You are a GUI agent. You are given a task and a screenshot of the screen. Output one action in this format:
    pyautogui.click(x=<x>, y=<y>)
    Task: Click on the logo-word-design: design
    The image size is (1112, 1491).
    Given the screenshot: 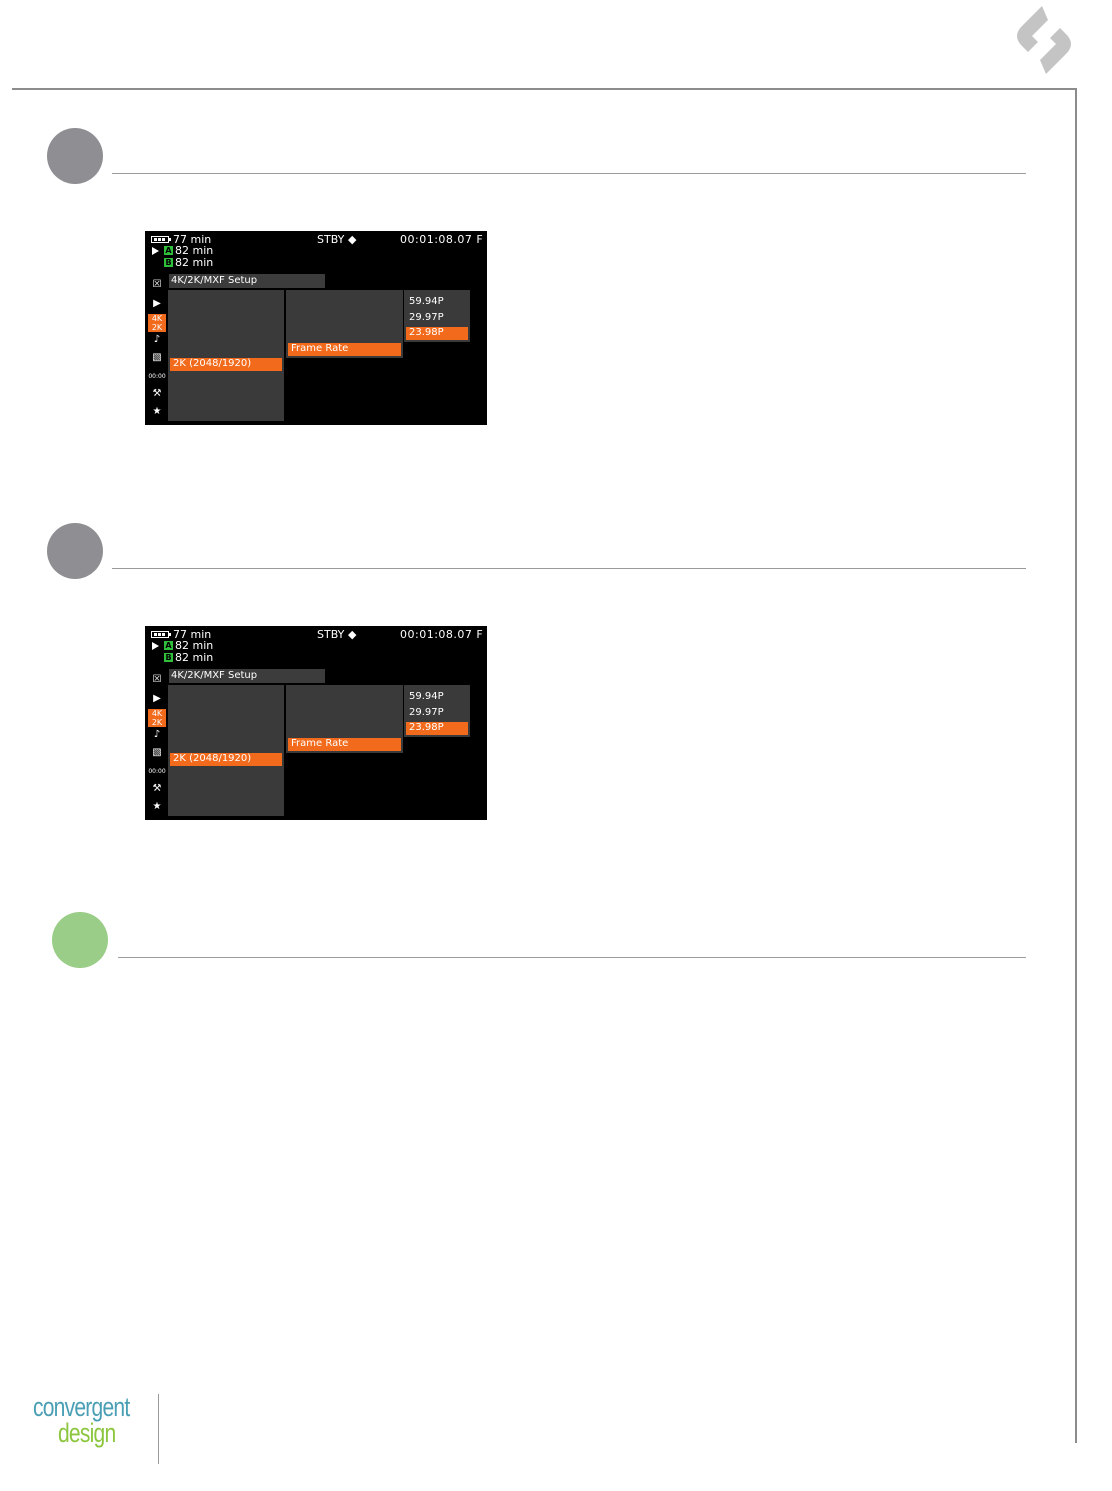 What is the action you would take?
    pyautogui.click(x=87, y=1433)
    